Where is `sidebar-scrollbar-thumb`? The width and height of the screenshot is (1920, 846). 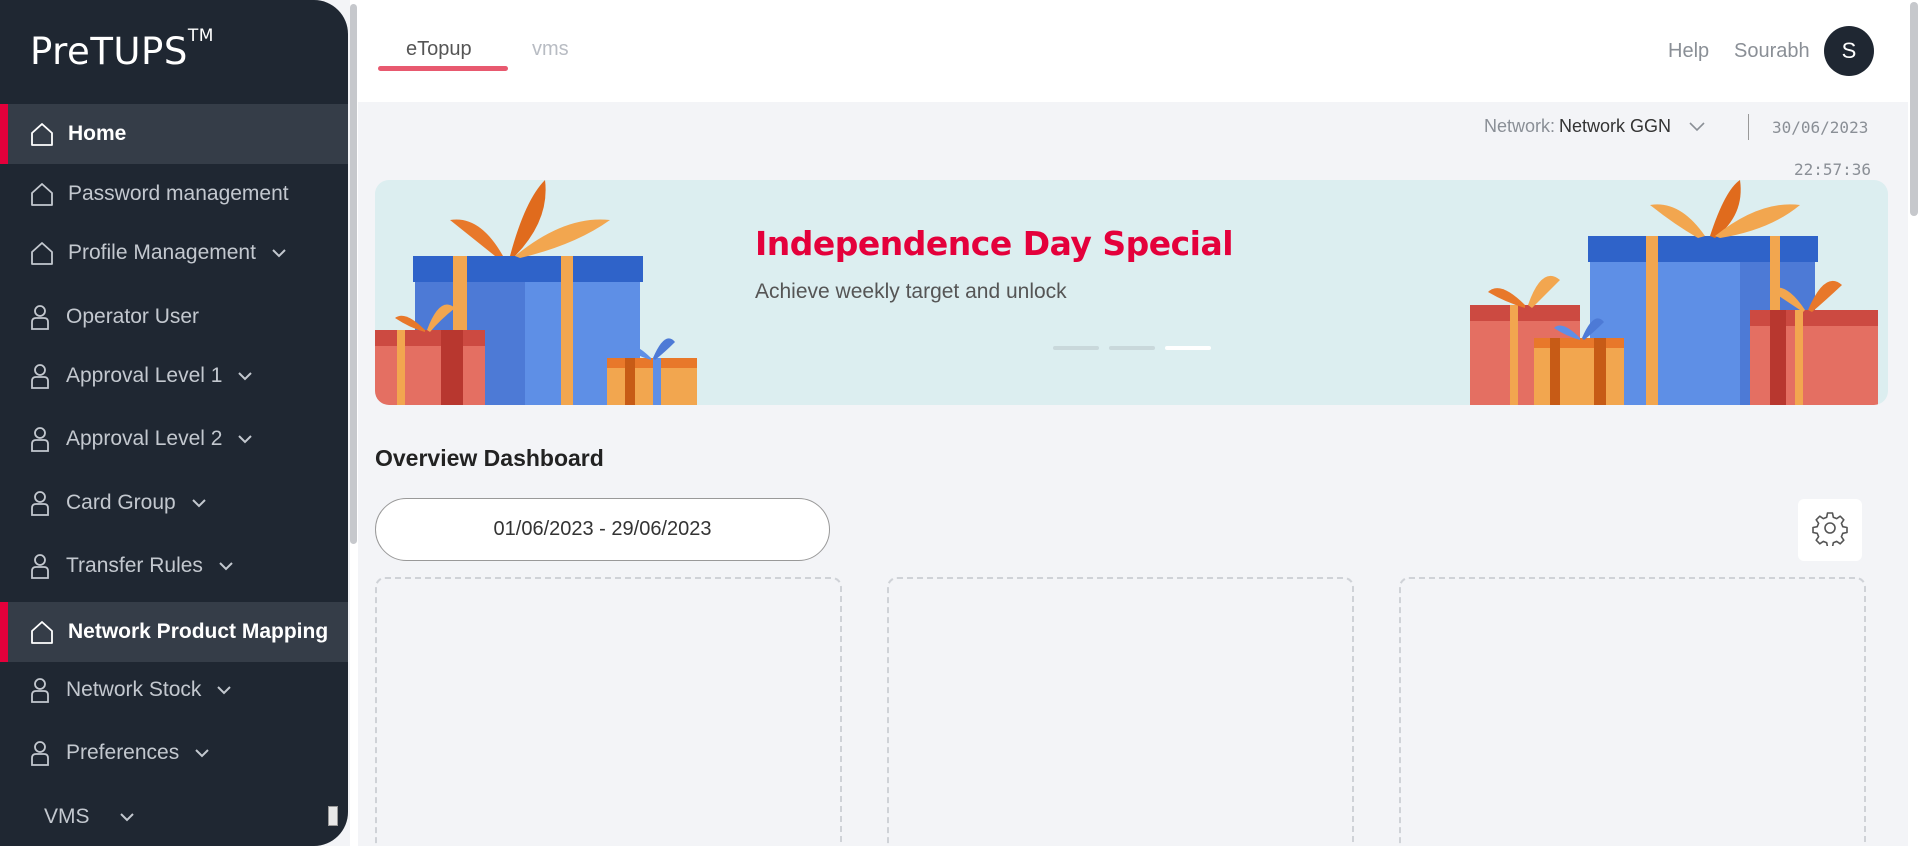
sidebar-scrollbar-thumb is located at coordinates (353, 274).